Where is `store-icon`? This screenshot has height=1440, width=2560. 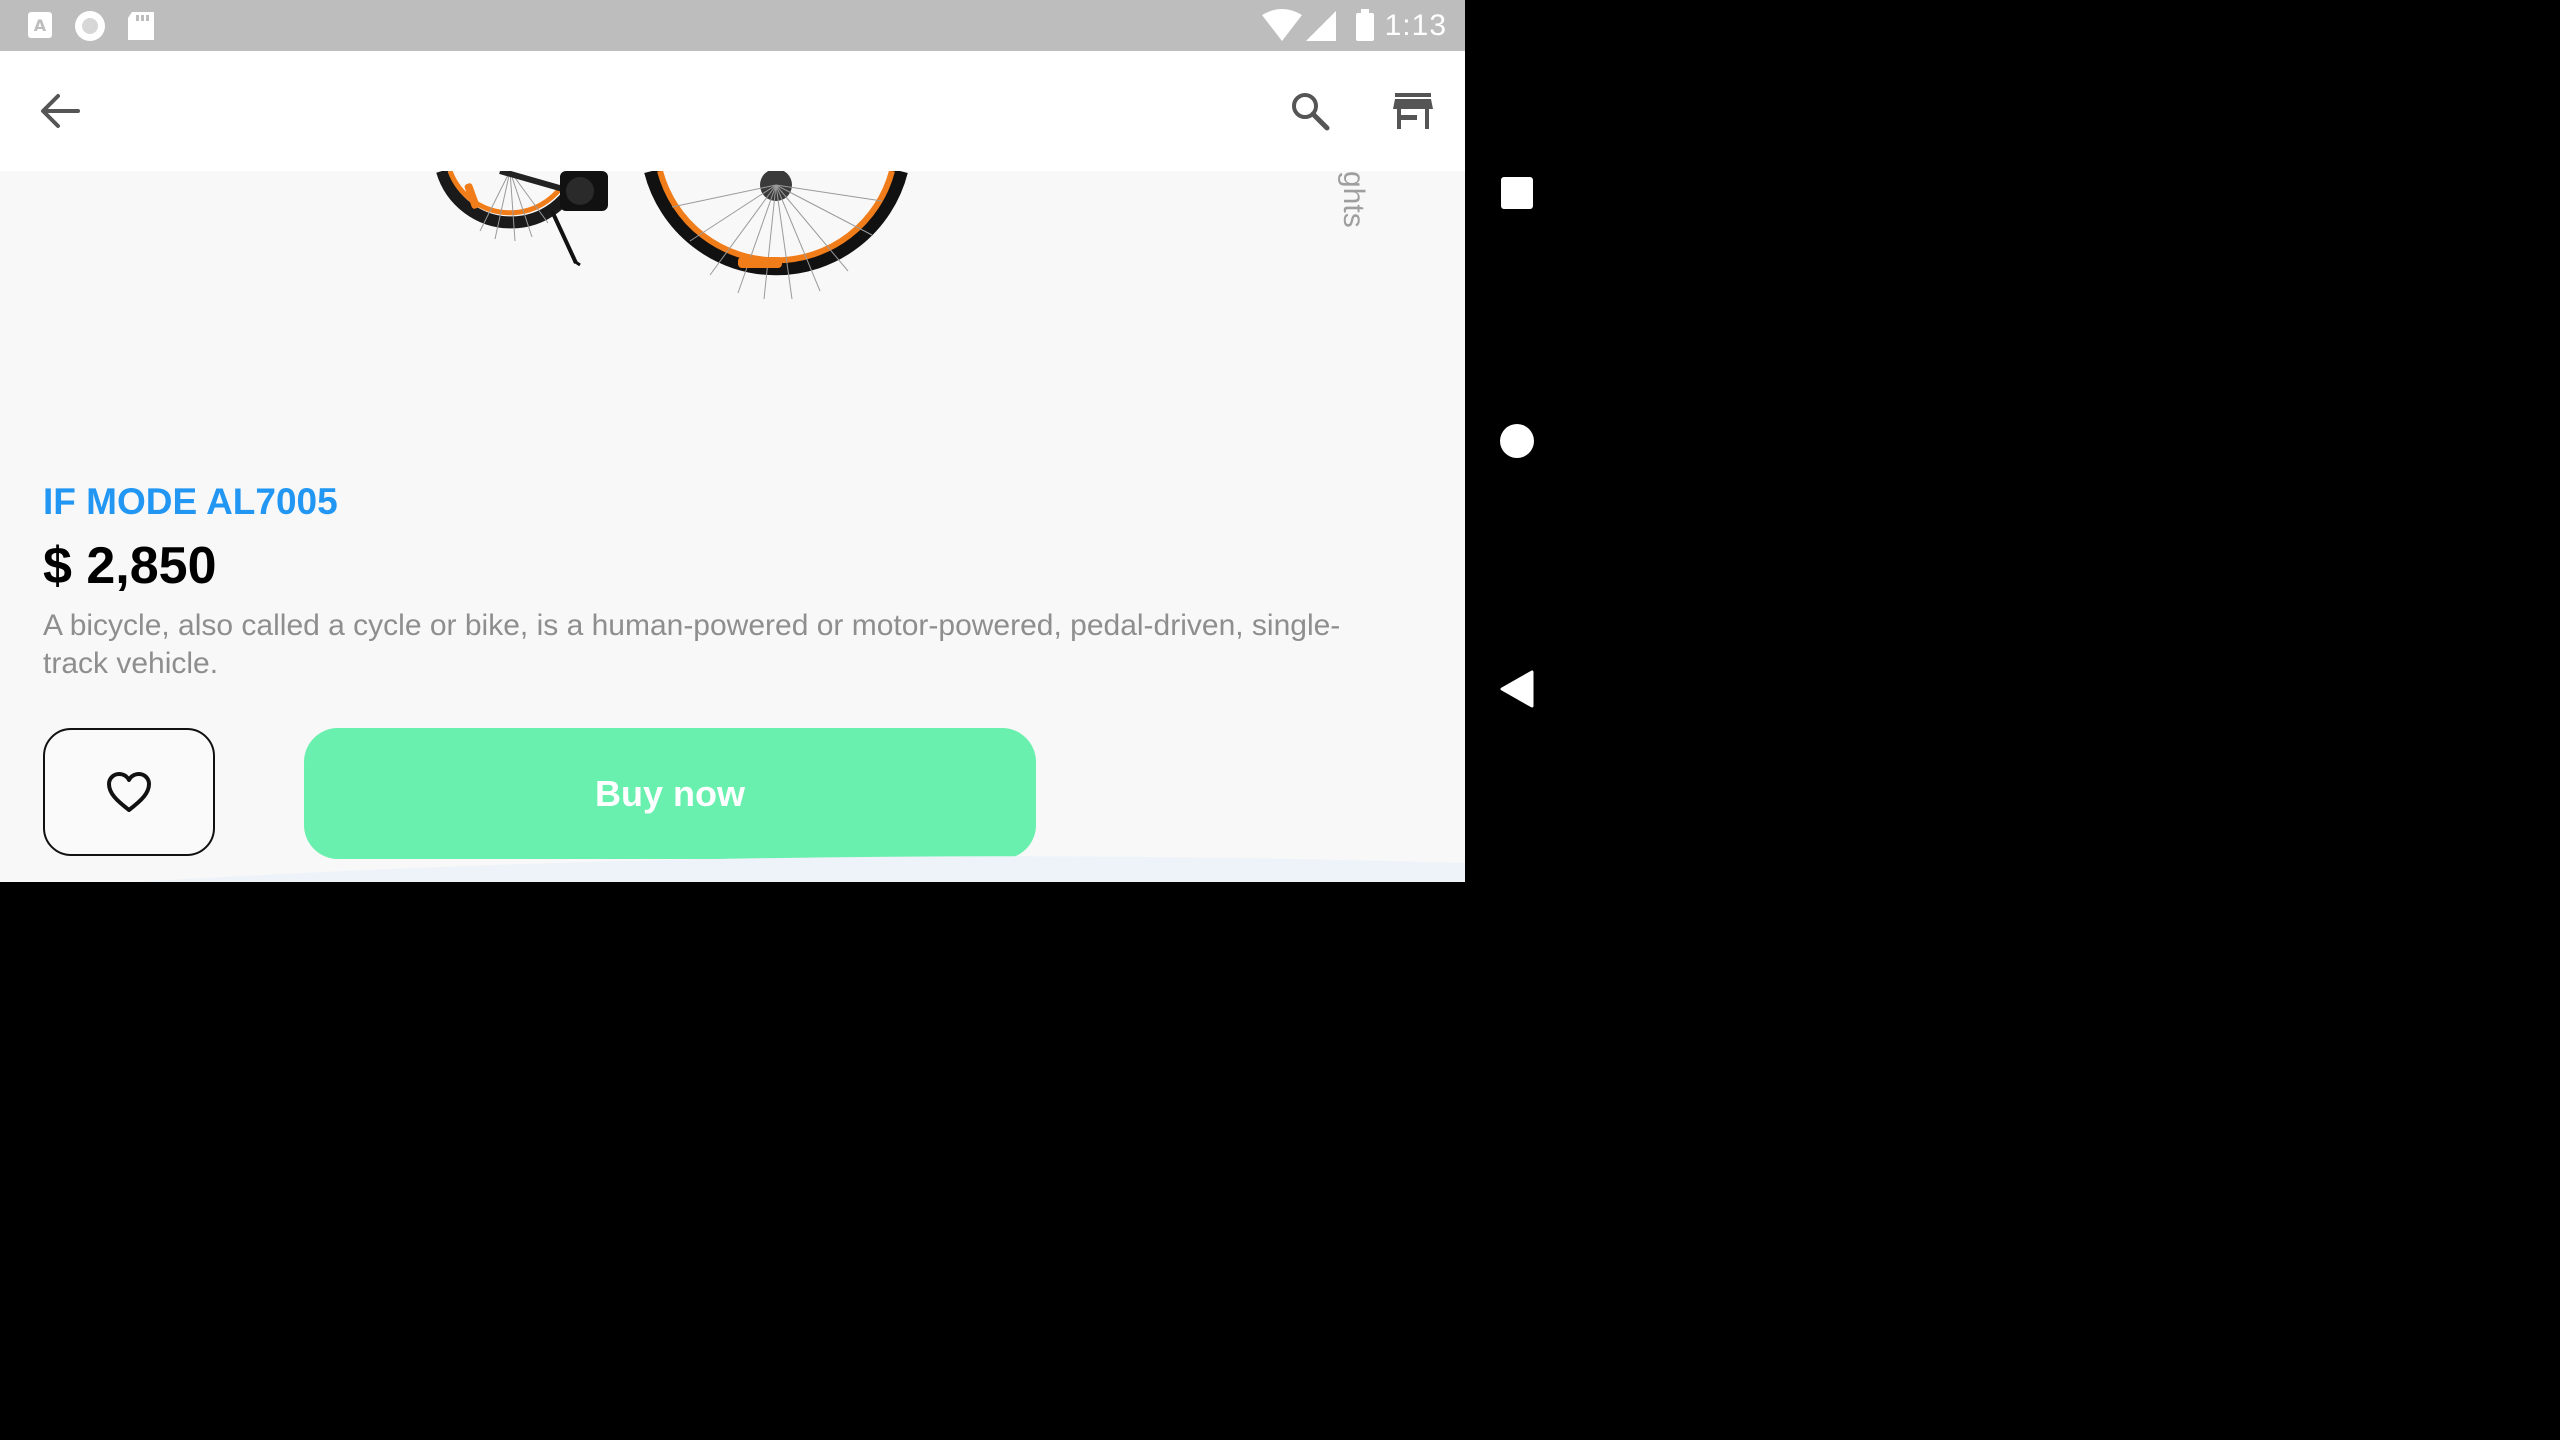 store-icon is located at coordinates (1413, 111).